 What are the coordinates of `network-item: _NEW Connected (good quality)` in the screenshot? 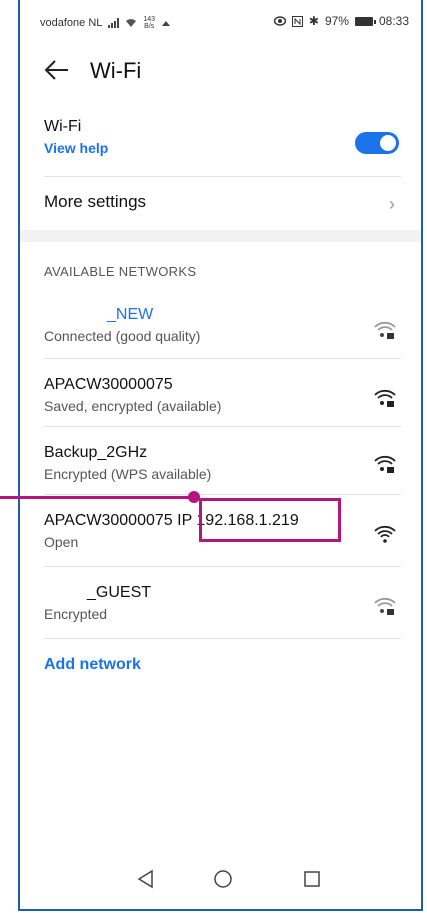 It's located at (221, 331).